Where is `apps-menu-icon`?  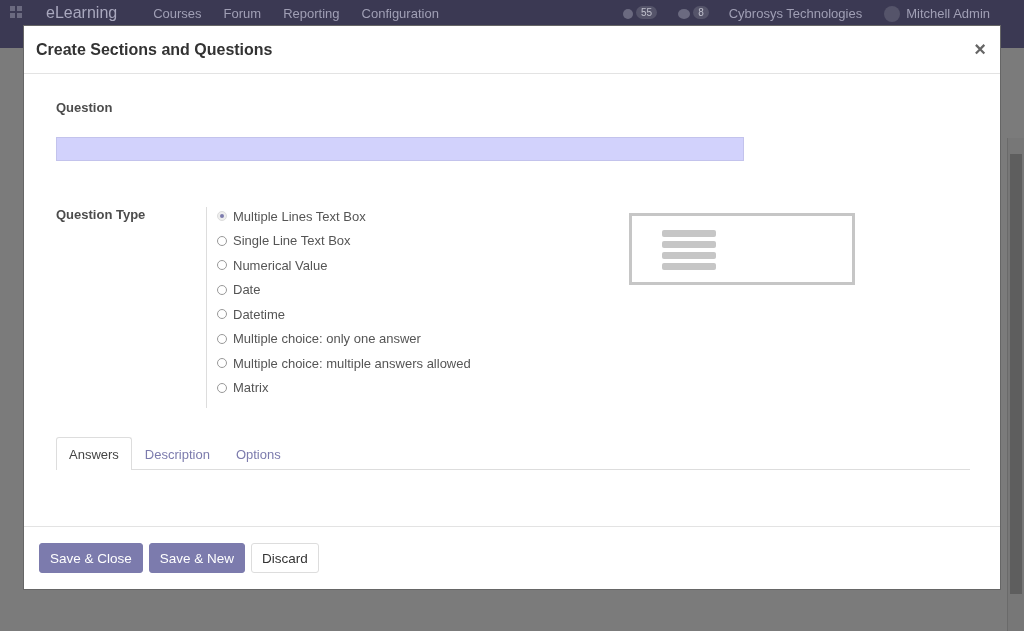
apps-menu-icon is located at coordinates (16, 12).